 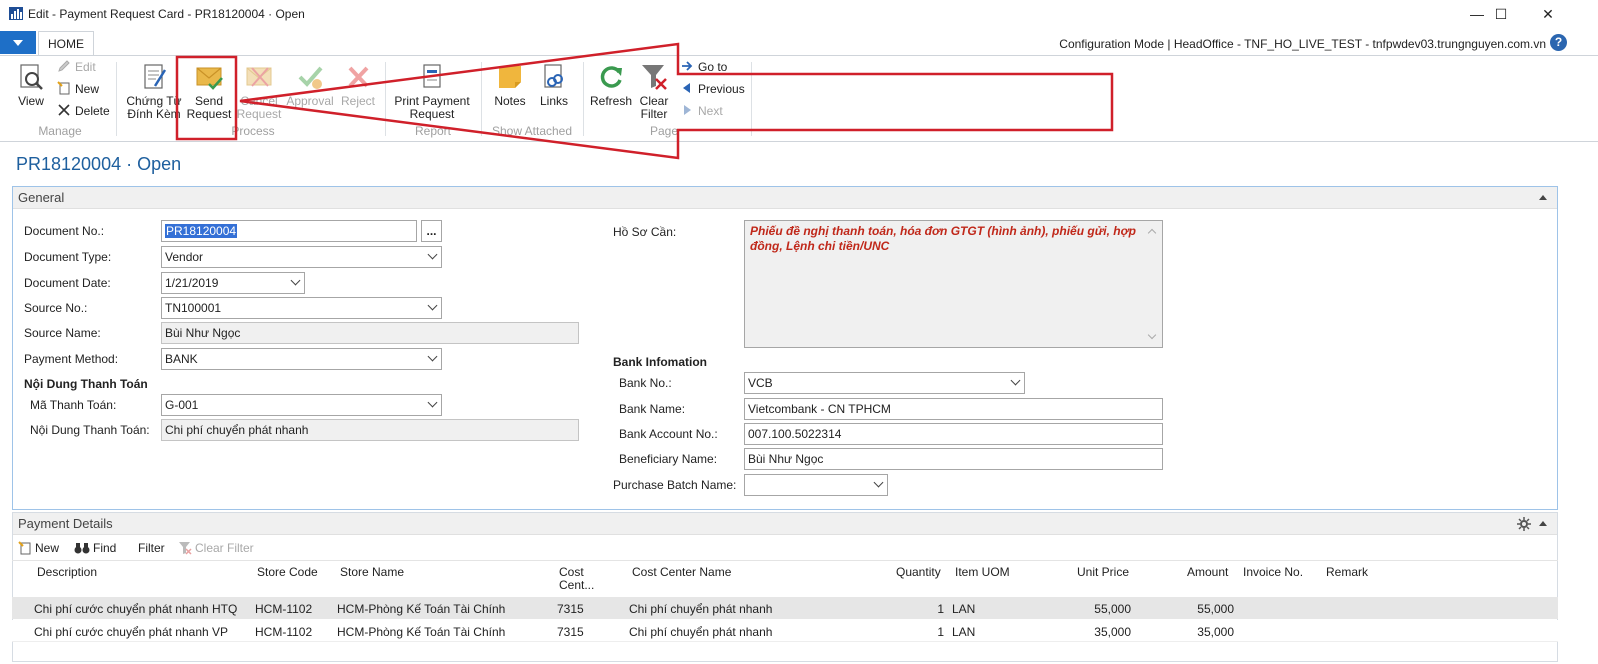 I want to click on source-no-value: TN100001, so click(x=193, y=308).